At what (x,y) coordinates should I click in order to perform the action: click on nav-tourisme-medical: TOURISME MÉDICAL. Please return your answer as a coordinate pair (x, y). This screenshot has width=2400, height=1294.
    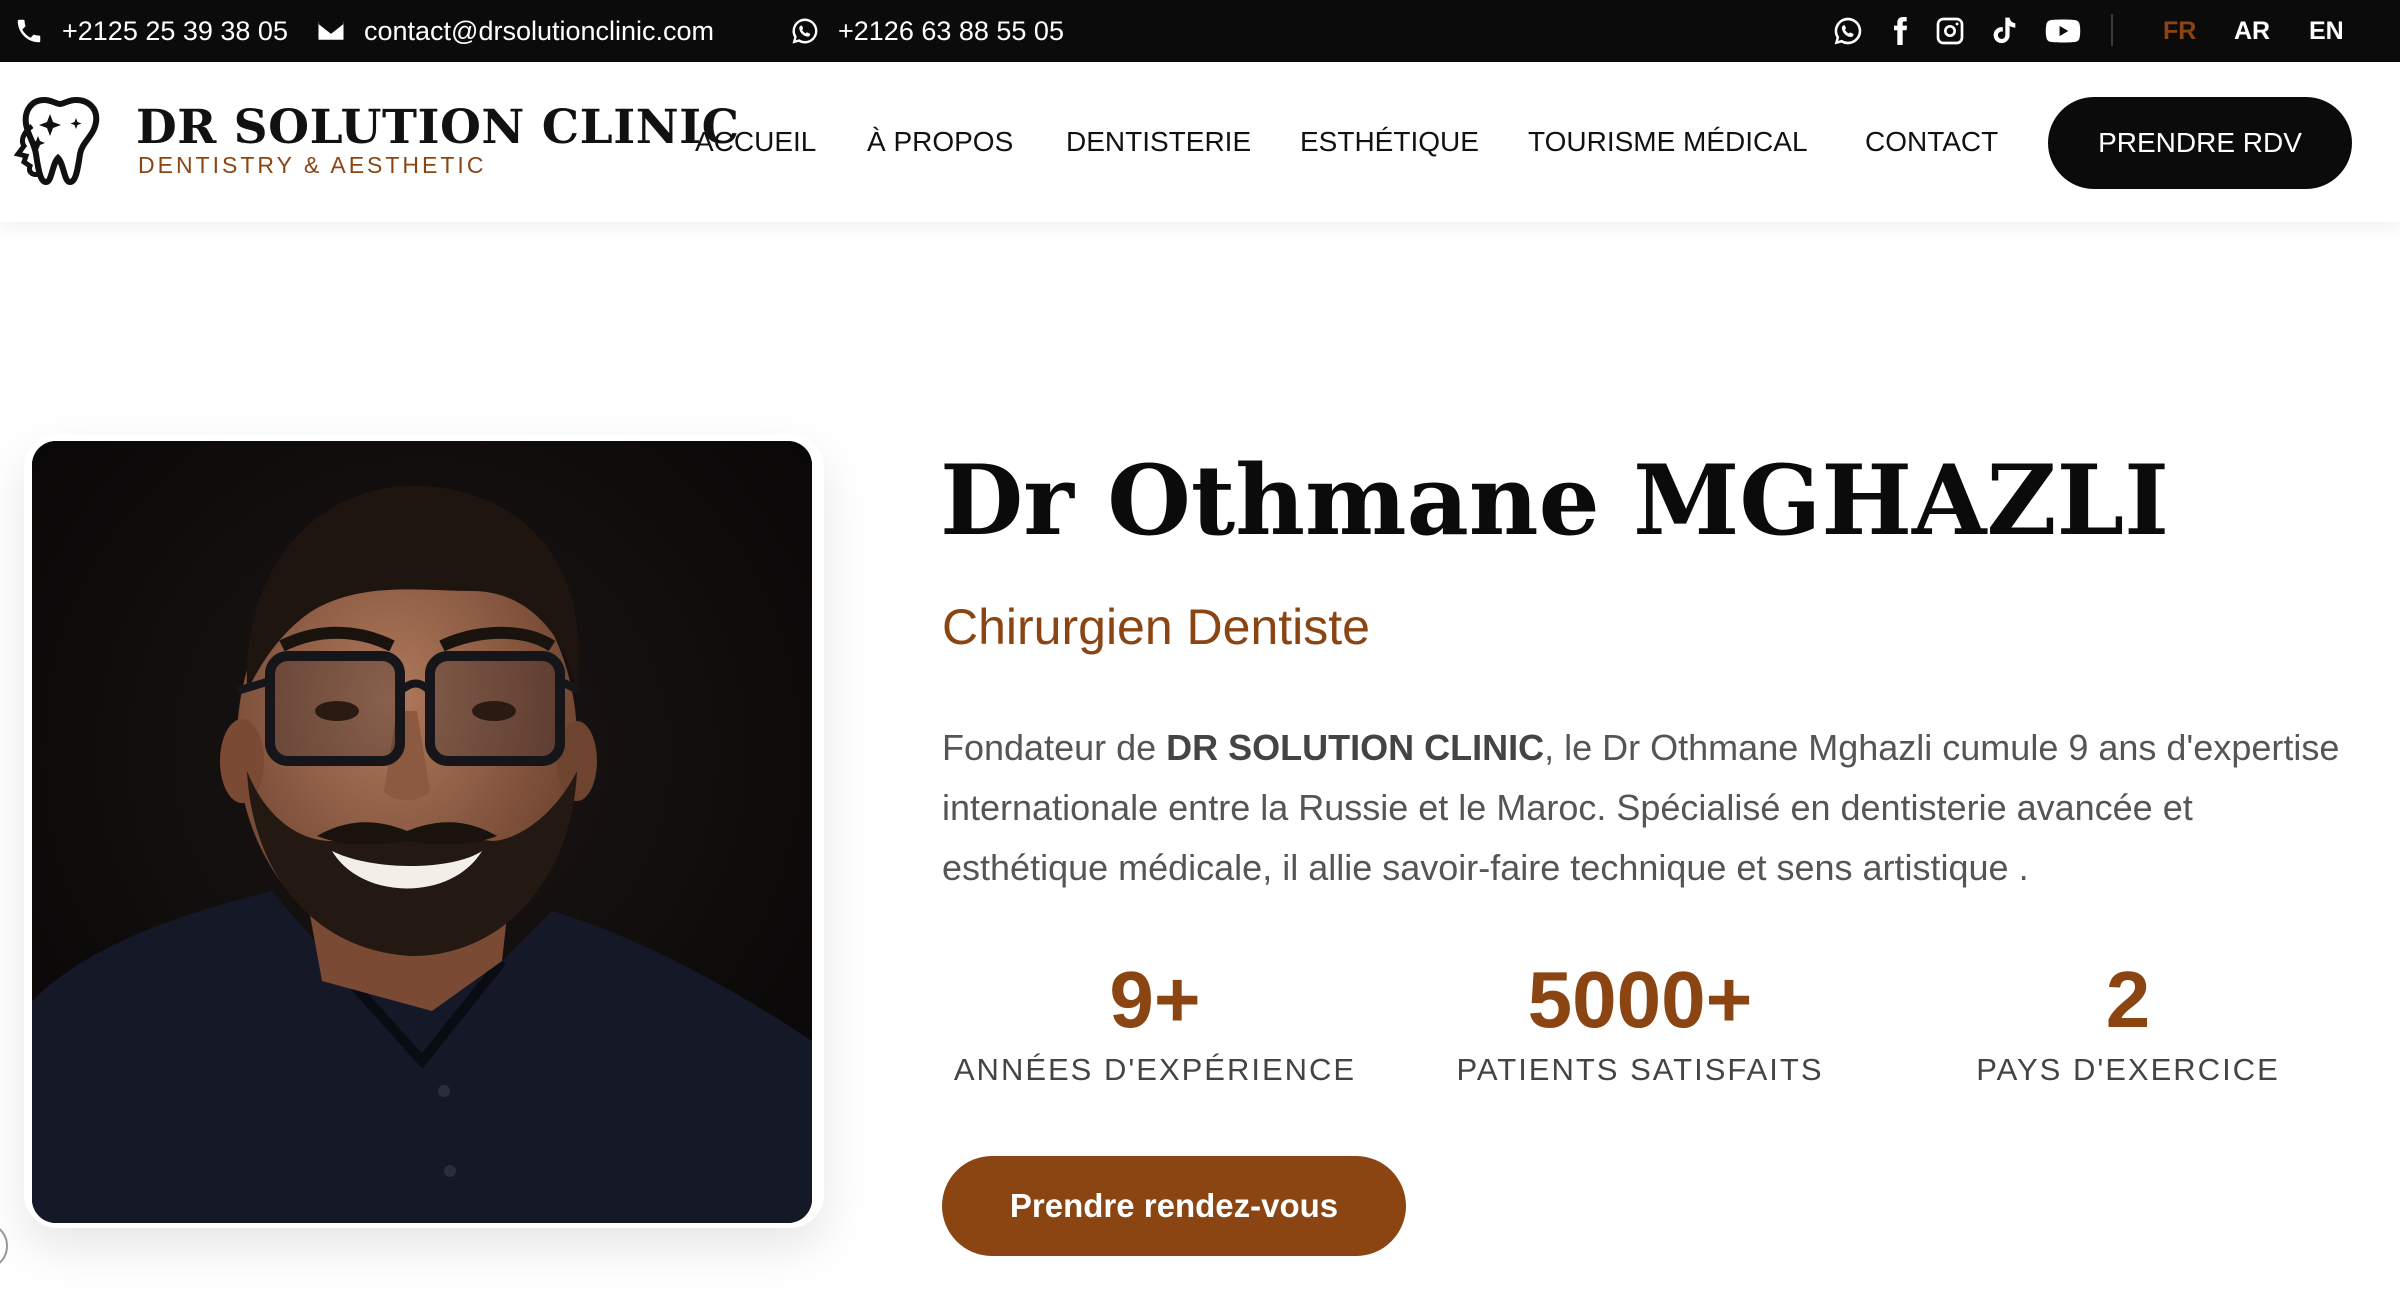
    Looking at the image, I should click on (1668, 142).